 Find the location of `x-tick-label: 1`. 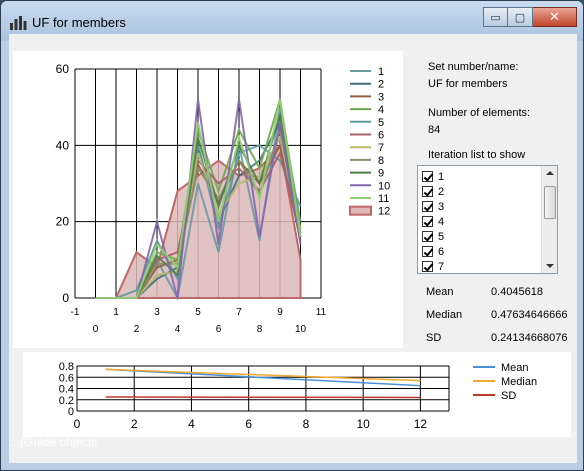

x-tick-label: 1 is located at coordinates (116, 312).